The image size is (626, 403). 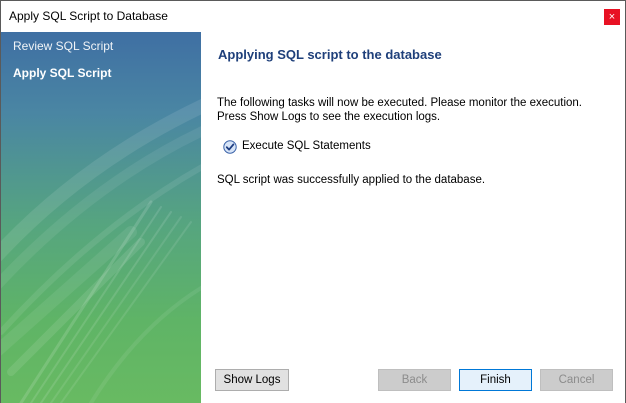 I want to click on close-icon: ×, so click(x=612, y=17).